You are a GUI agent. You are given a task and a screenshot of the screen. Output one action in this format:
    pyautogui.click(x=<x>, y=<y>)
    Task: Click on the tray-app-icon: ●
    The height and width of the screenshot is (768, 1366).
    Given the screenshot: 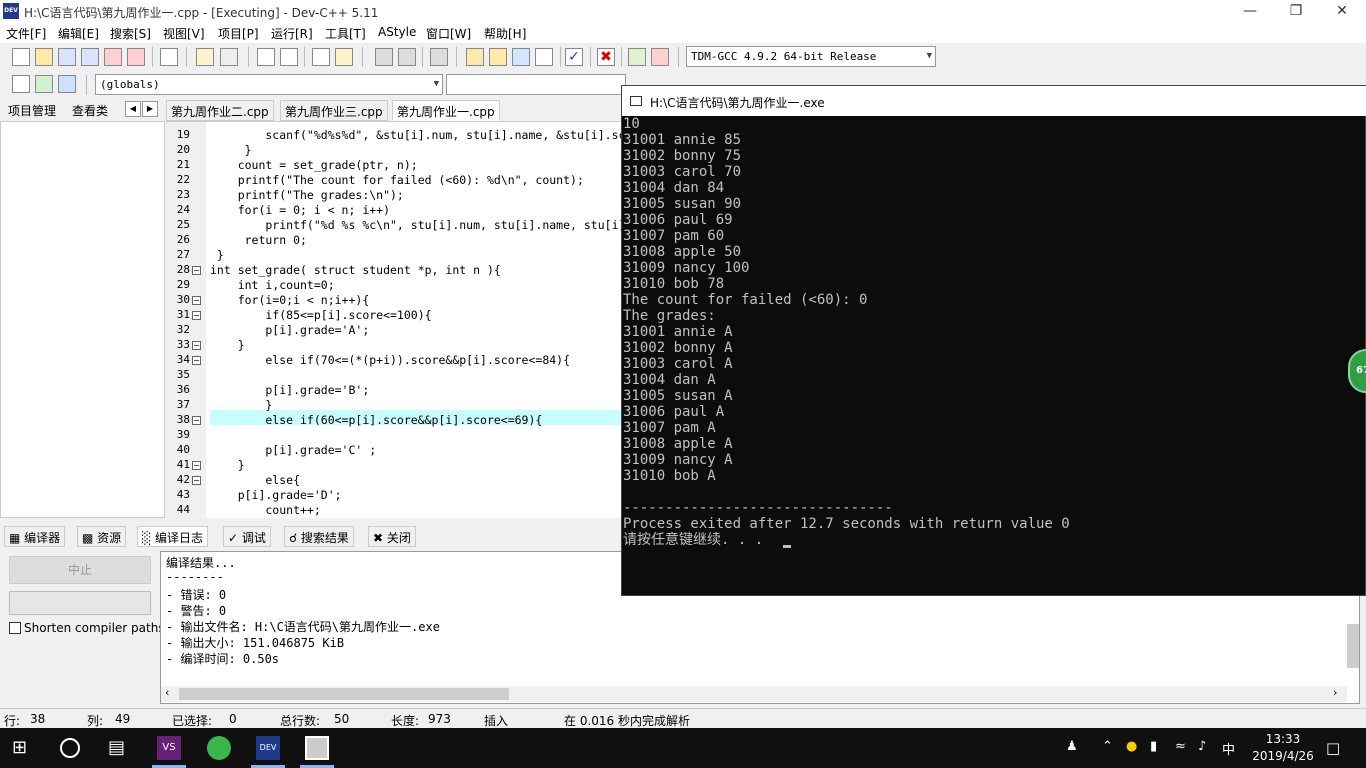 What is the action you would take?
    pyautogui.click(x=1131, y=746)
    